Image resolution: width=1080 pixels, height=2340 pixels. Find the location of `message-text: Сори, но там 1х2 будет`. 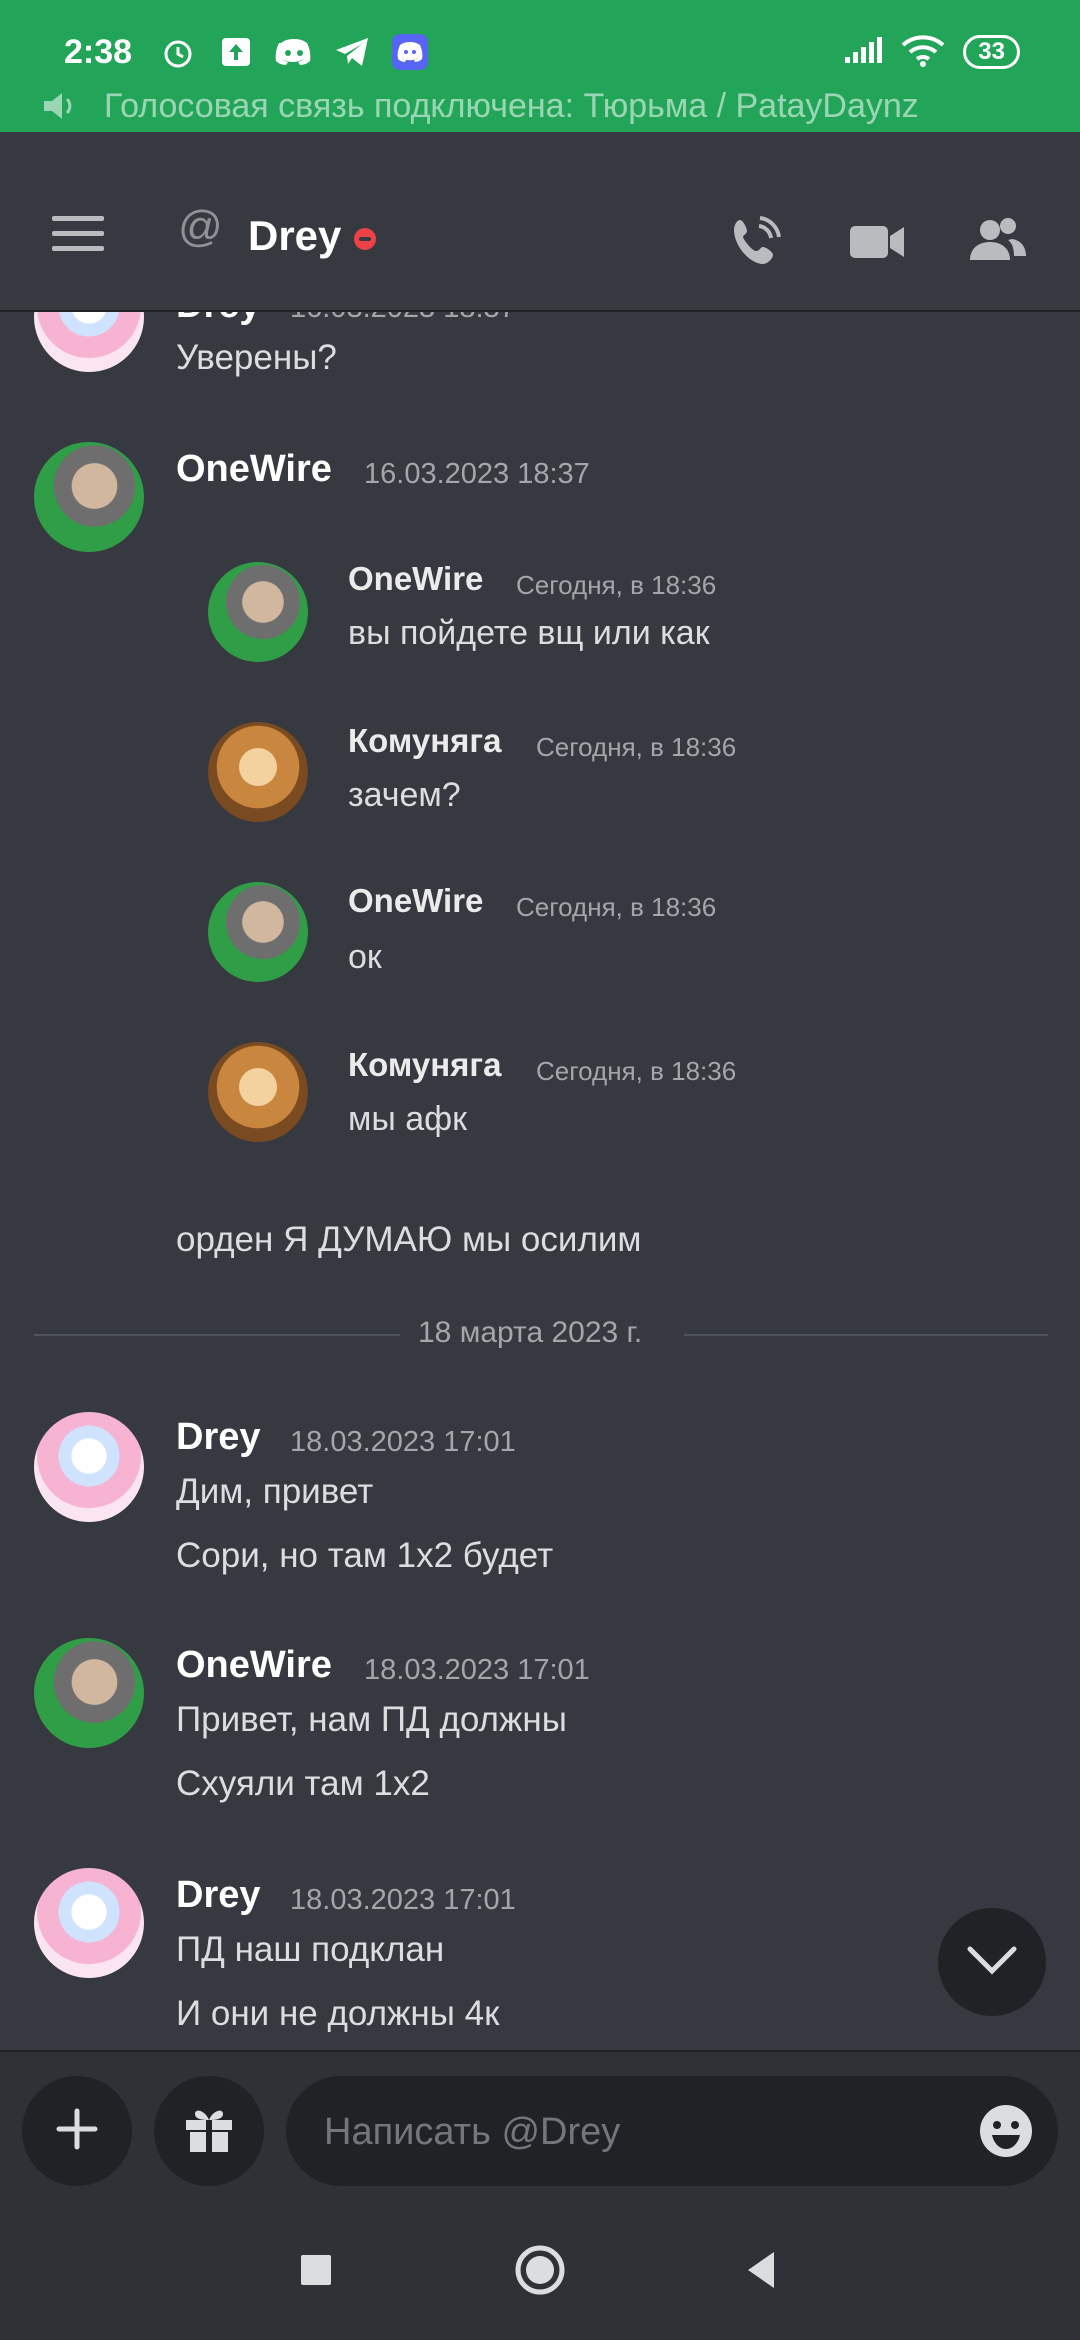

message-text: Сори, но там 1х2 будет is located at coordinates (365, 1555).